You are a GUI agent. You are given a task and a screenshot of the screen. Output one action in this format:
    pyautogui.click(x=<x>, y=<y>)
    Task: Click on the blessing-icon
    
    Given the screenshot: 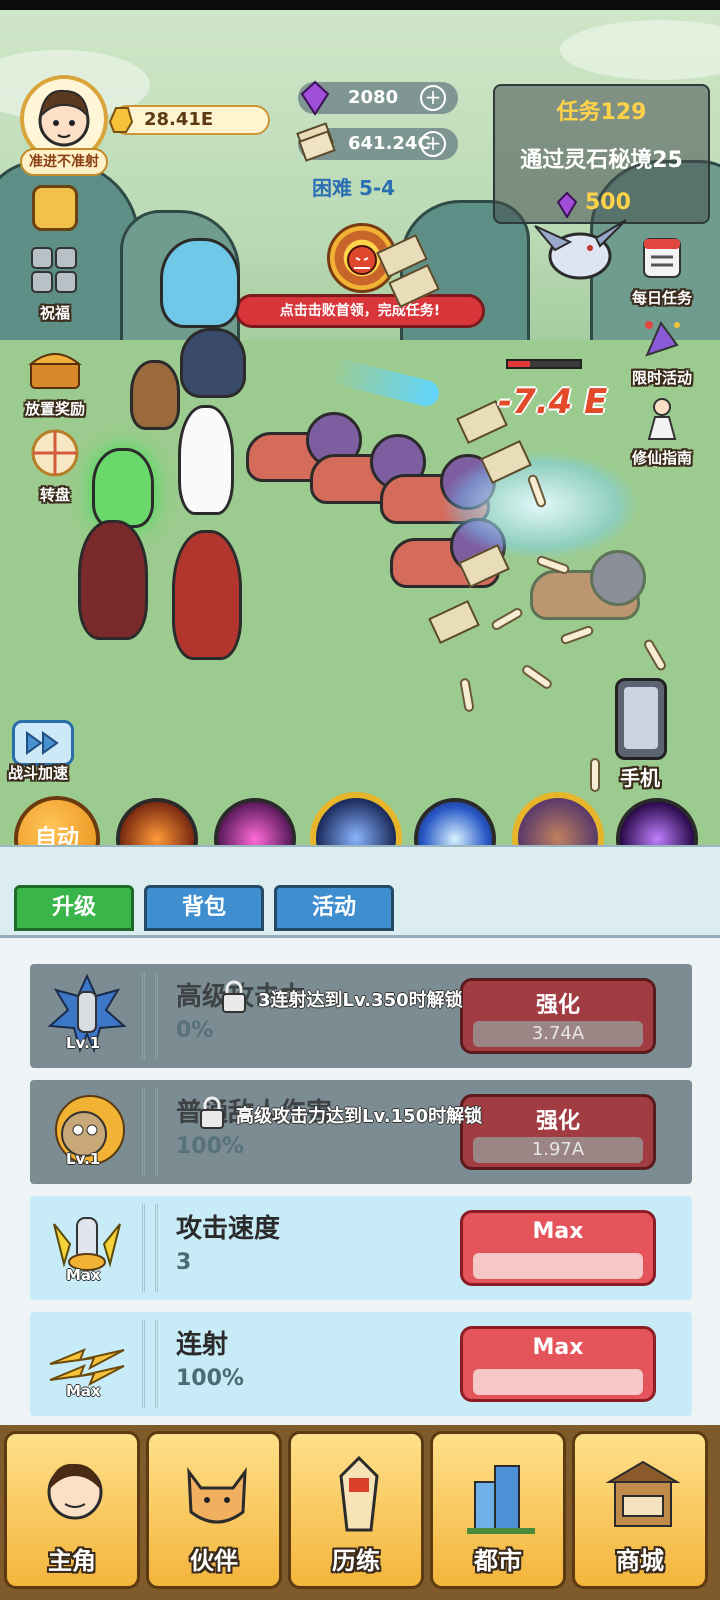 What is the action you would take?
    pyautogui.click(x=54, y=270)
    